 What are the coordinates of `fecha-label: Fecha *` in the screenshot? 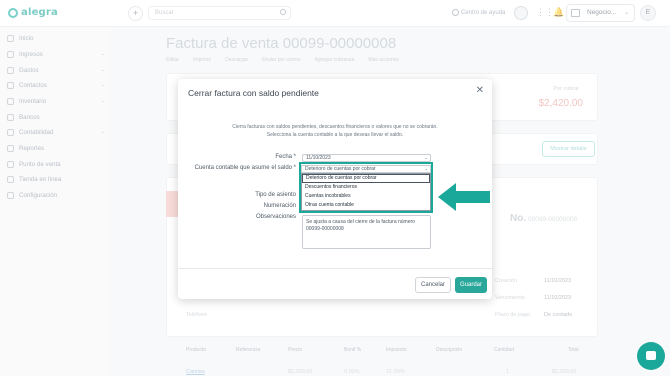 It's located at (285, 157).